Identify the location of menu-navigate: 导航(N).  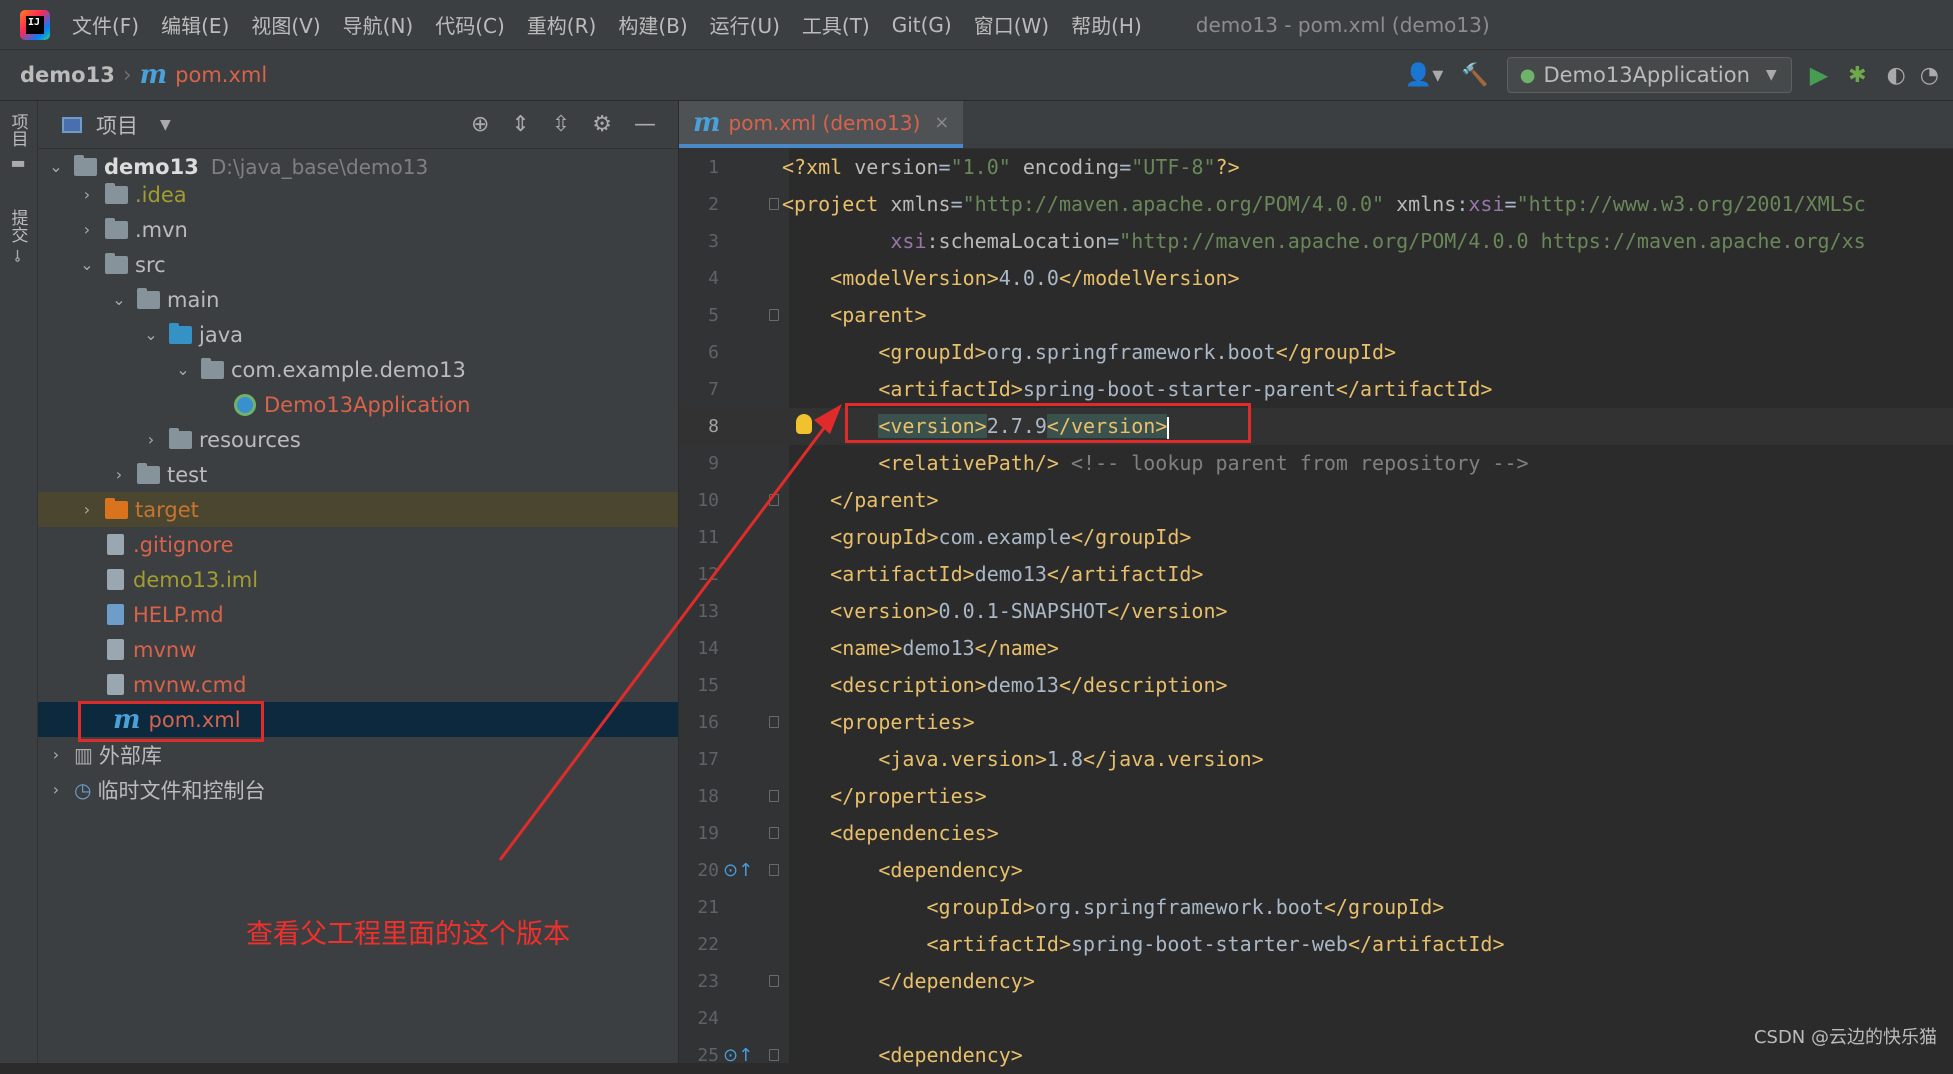
(378, 24).